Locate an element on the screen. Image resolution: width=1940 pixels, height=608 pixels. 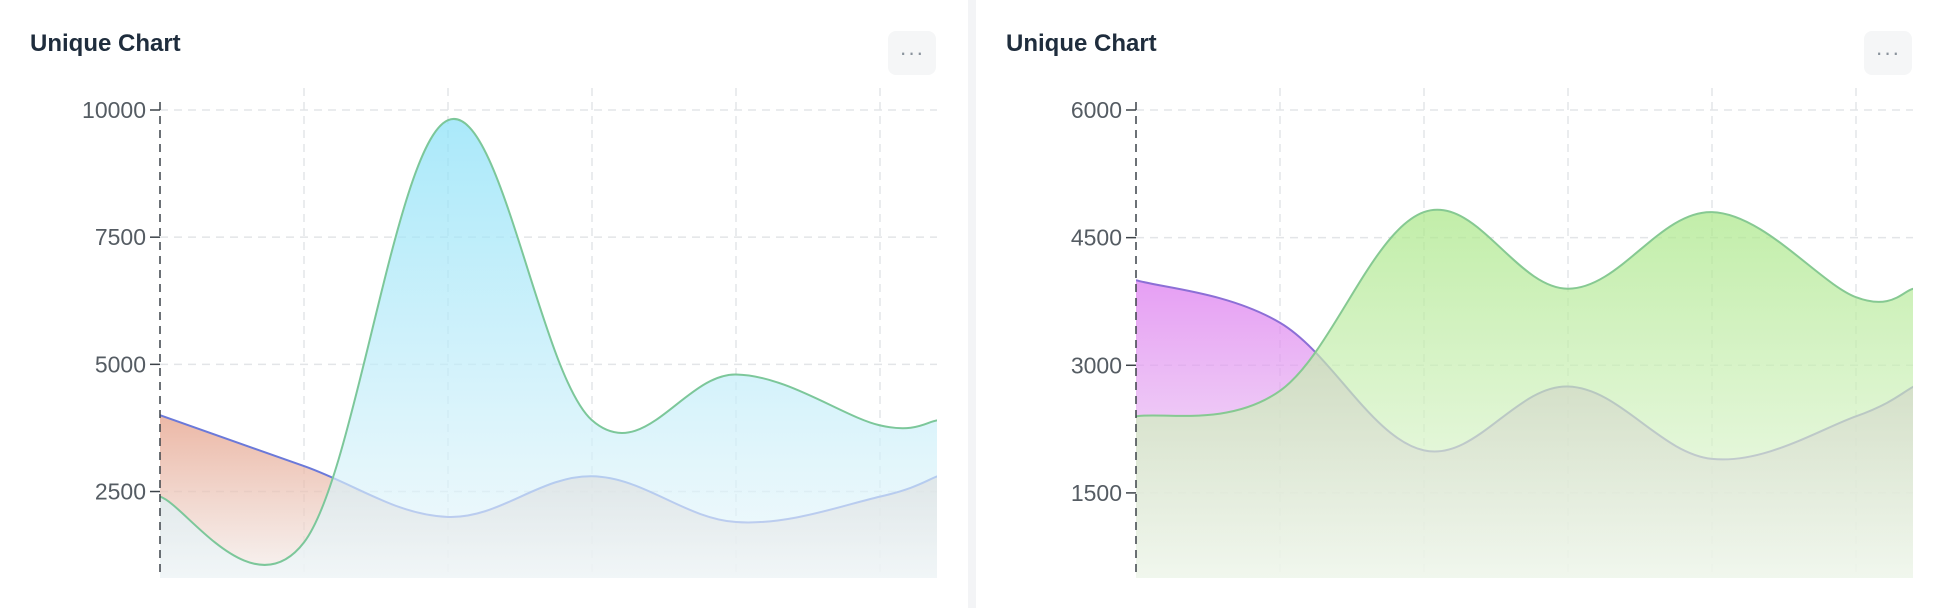
y-tick-label: 6000 is located at coordinates (1096, 110).